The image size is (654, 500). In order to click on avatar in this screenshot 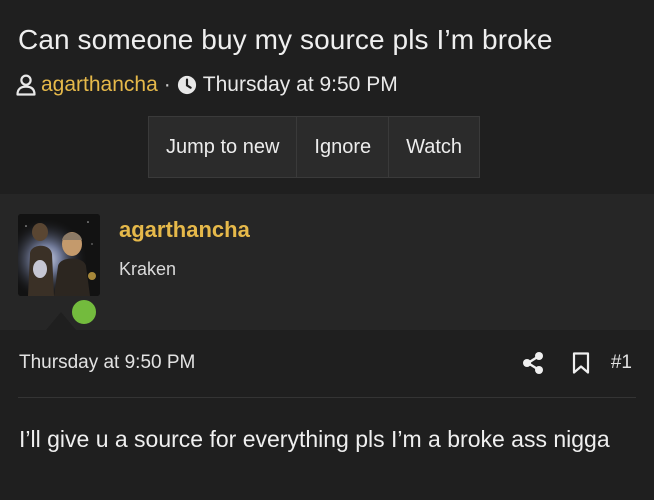, I will do `click(59, 255)`.